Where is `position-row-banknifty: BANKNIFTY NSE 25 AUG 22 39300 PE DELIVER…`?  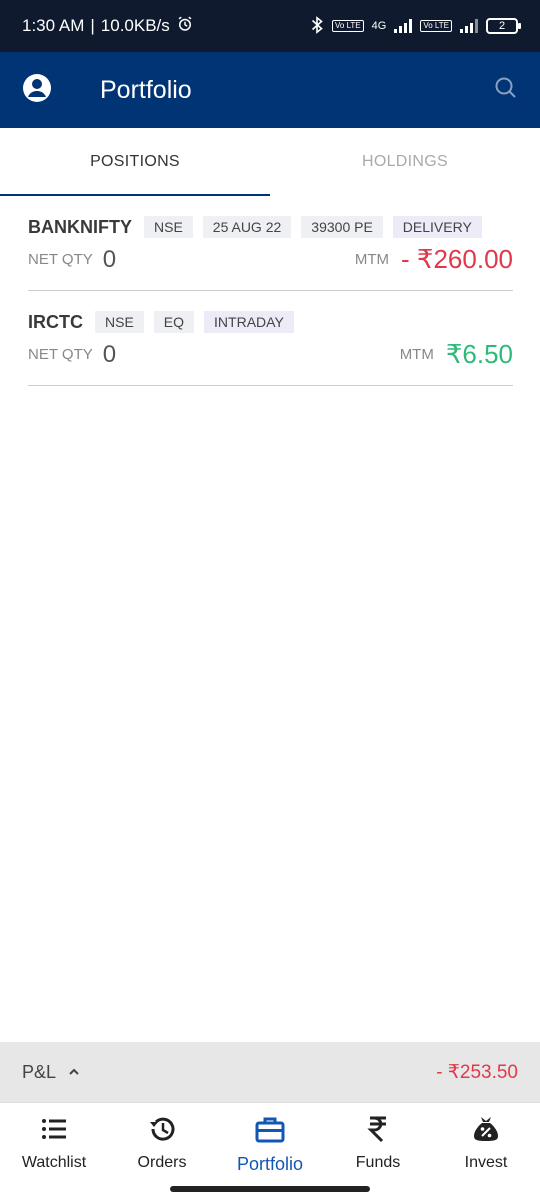 position-row-banknifty: BANKNIFTY NSE 25 AUG 22 39300 PE DELIVER… is located at coordinates (270, 243).